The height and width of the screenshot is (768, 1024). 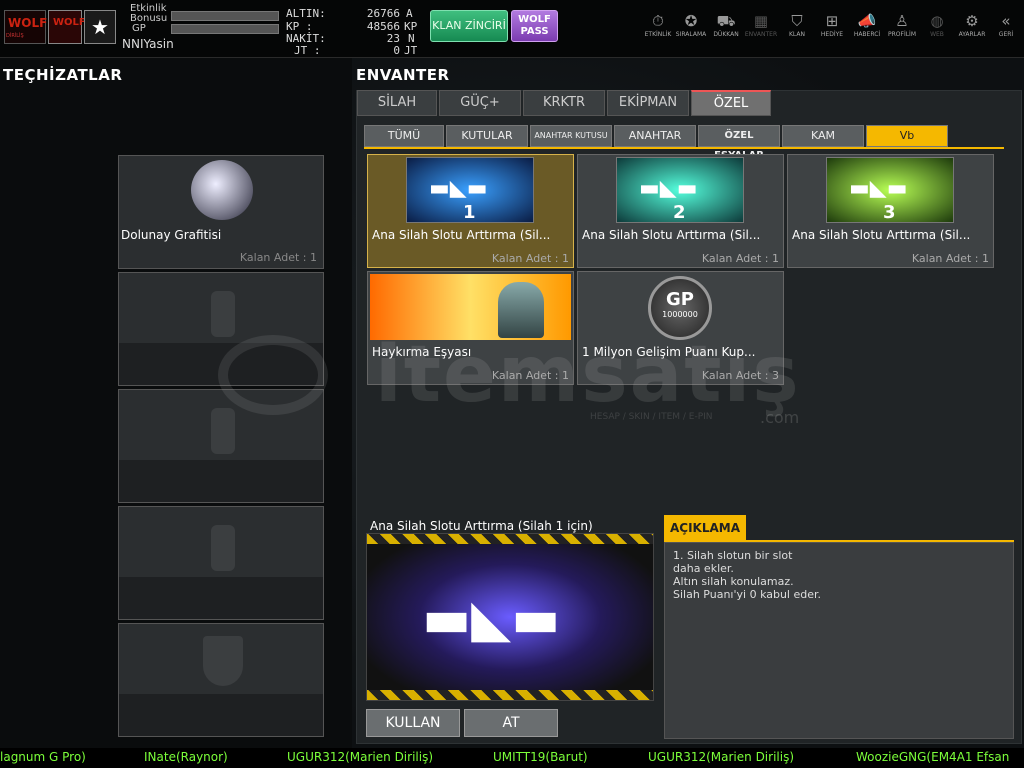 What do you see at coordinates (731, 103) in the screenshot?
I see `tab-ozel: ÖZEL` at bounding box center [731, 103].